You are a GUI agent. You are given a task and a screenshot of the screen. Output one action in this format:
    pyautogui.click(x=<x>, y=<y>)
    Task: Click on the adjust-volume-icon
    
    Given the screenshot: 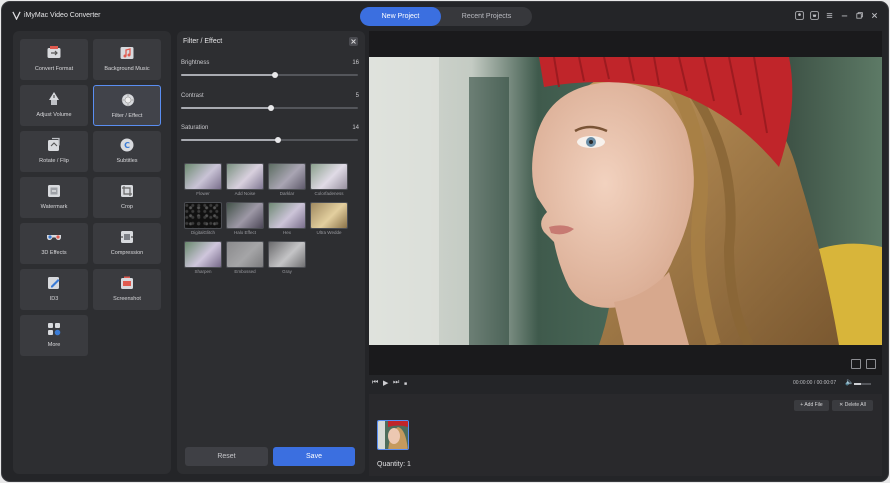 What is the action you would take?
    pyautogui.click(x=54, y=98)
    